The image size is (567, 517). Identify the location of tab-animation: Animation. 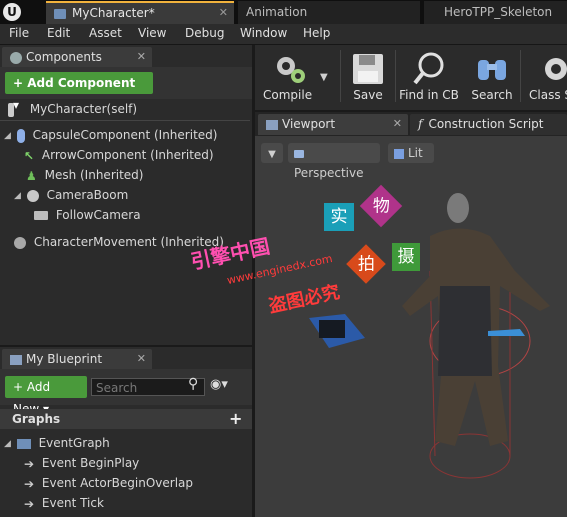
(329, 12).